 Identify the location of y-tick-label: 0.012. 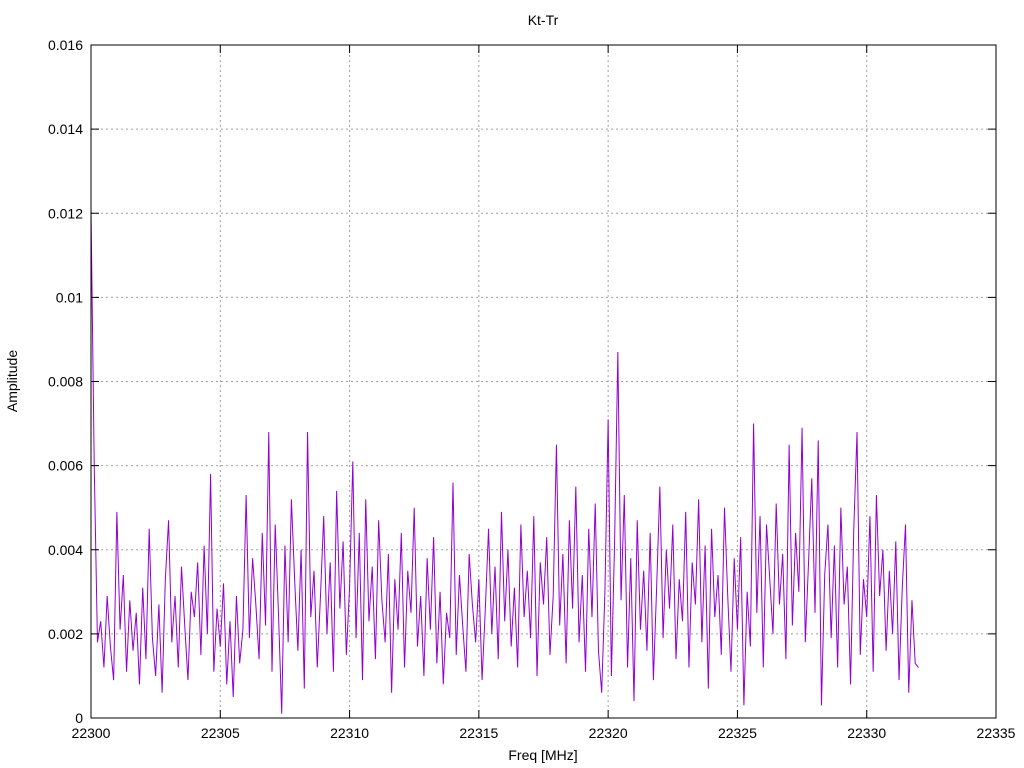
(65, 213).